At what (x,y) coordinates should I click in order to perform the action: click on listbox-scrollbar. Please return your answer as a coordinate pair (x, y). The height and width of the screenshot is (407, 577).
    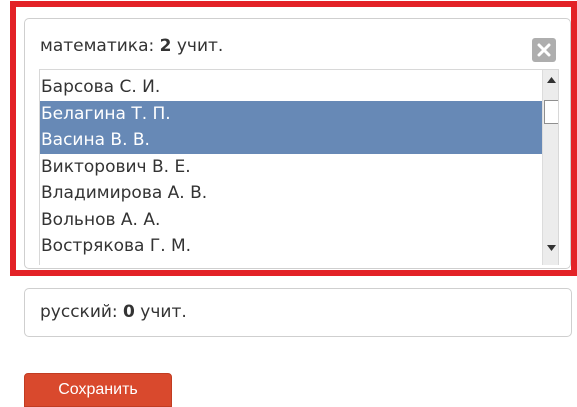
    Looking at the image, I should click on (550, 167).